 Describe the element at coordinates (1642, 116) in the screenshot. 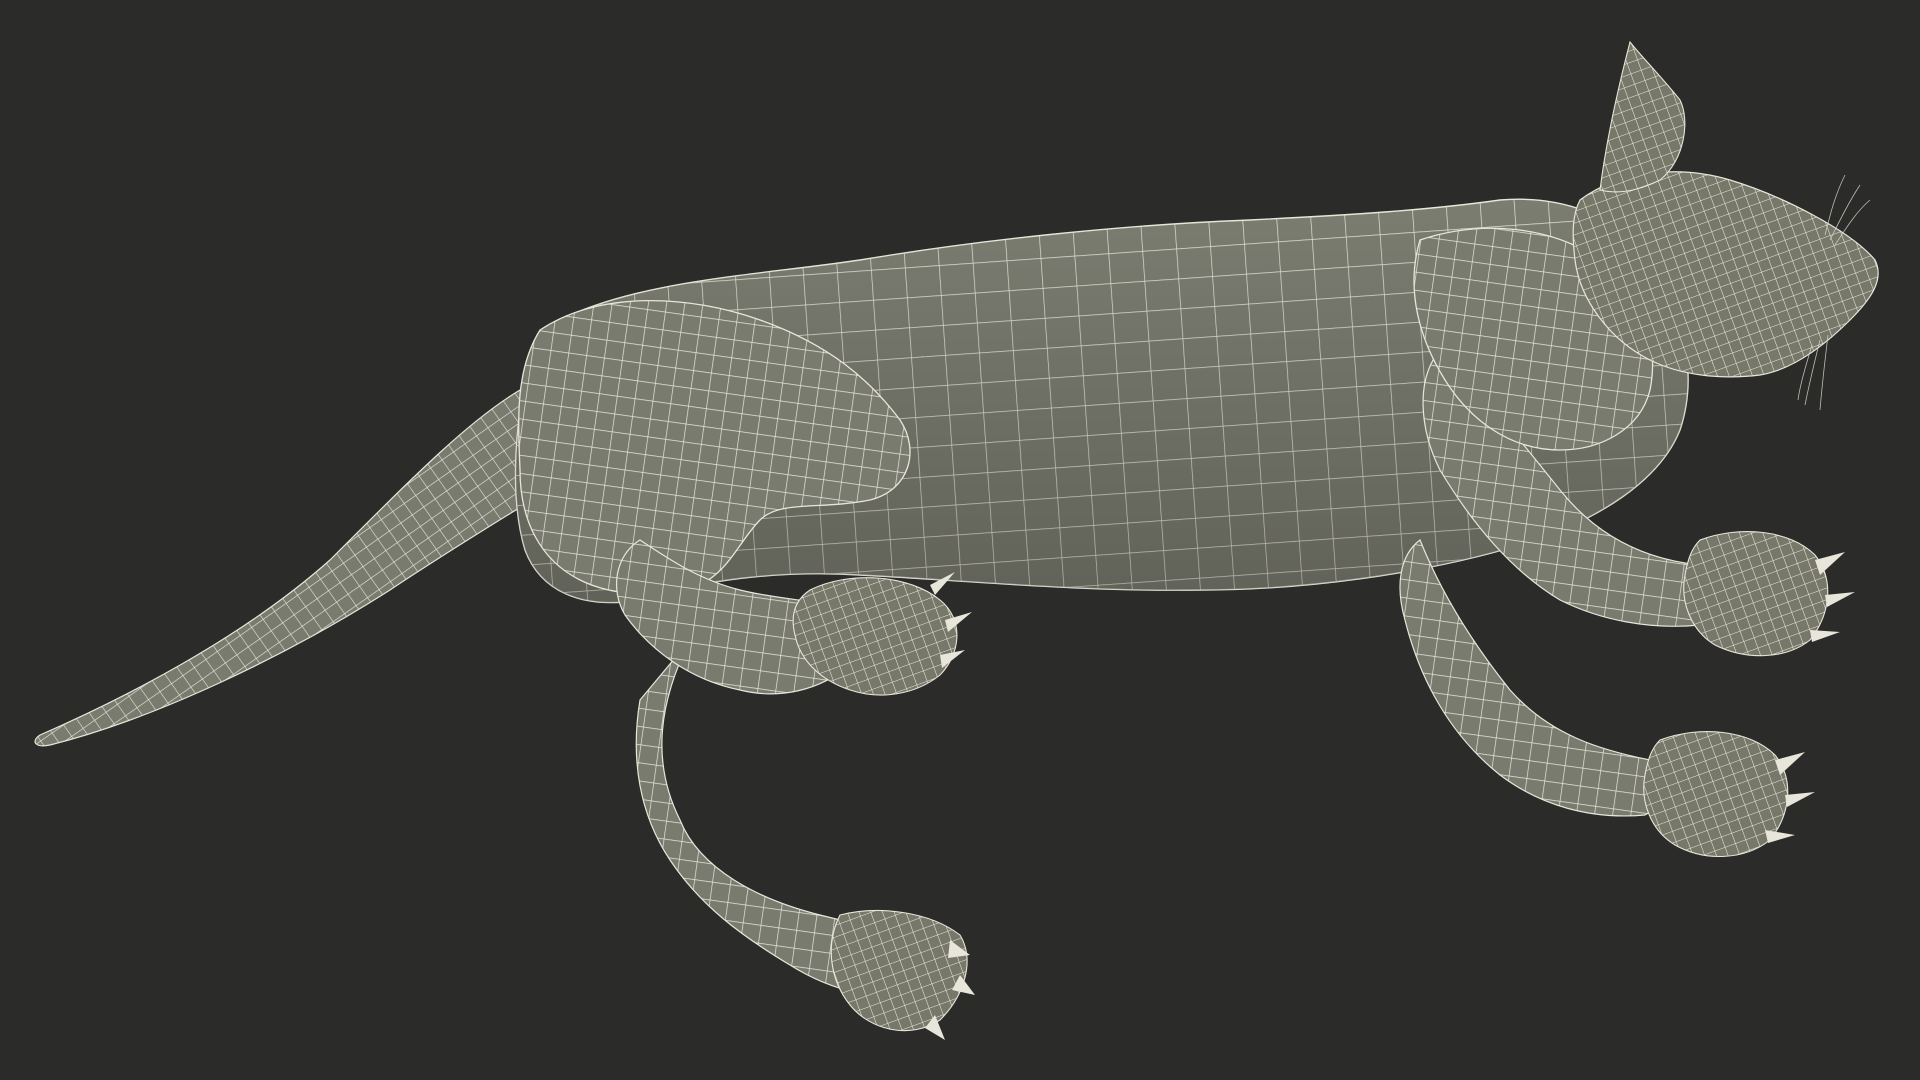

I see `ear` at that location.